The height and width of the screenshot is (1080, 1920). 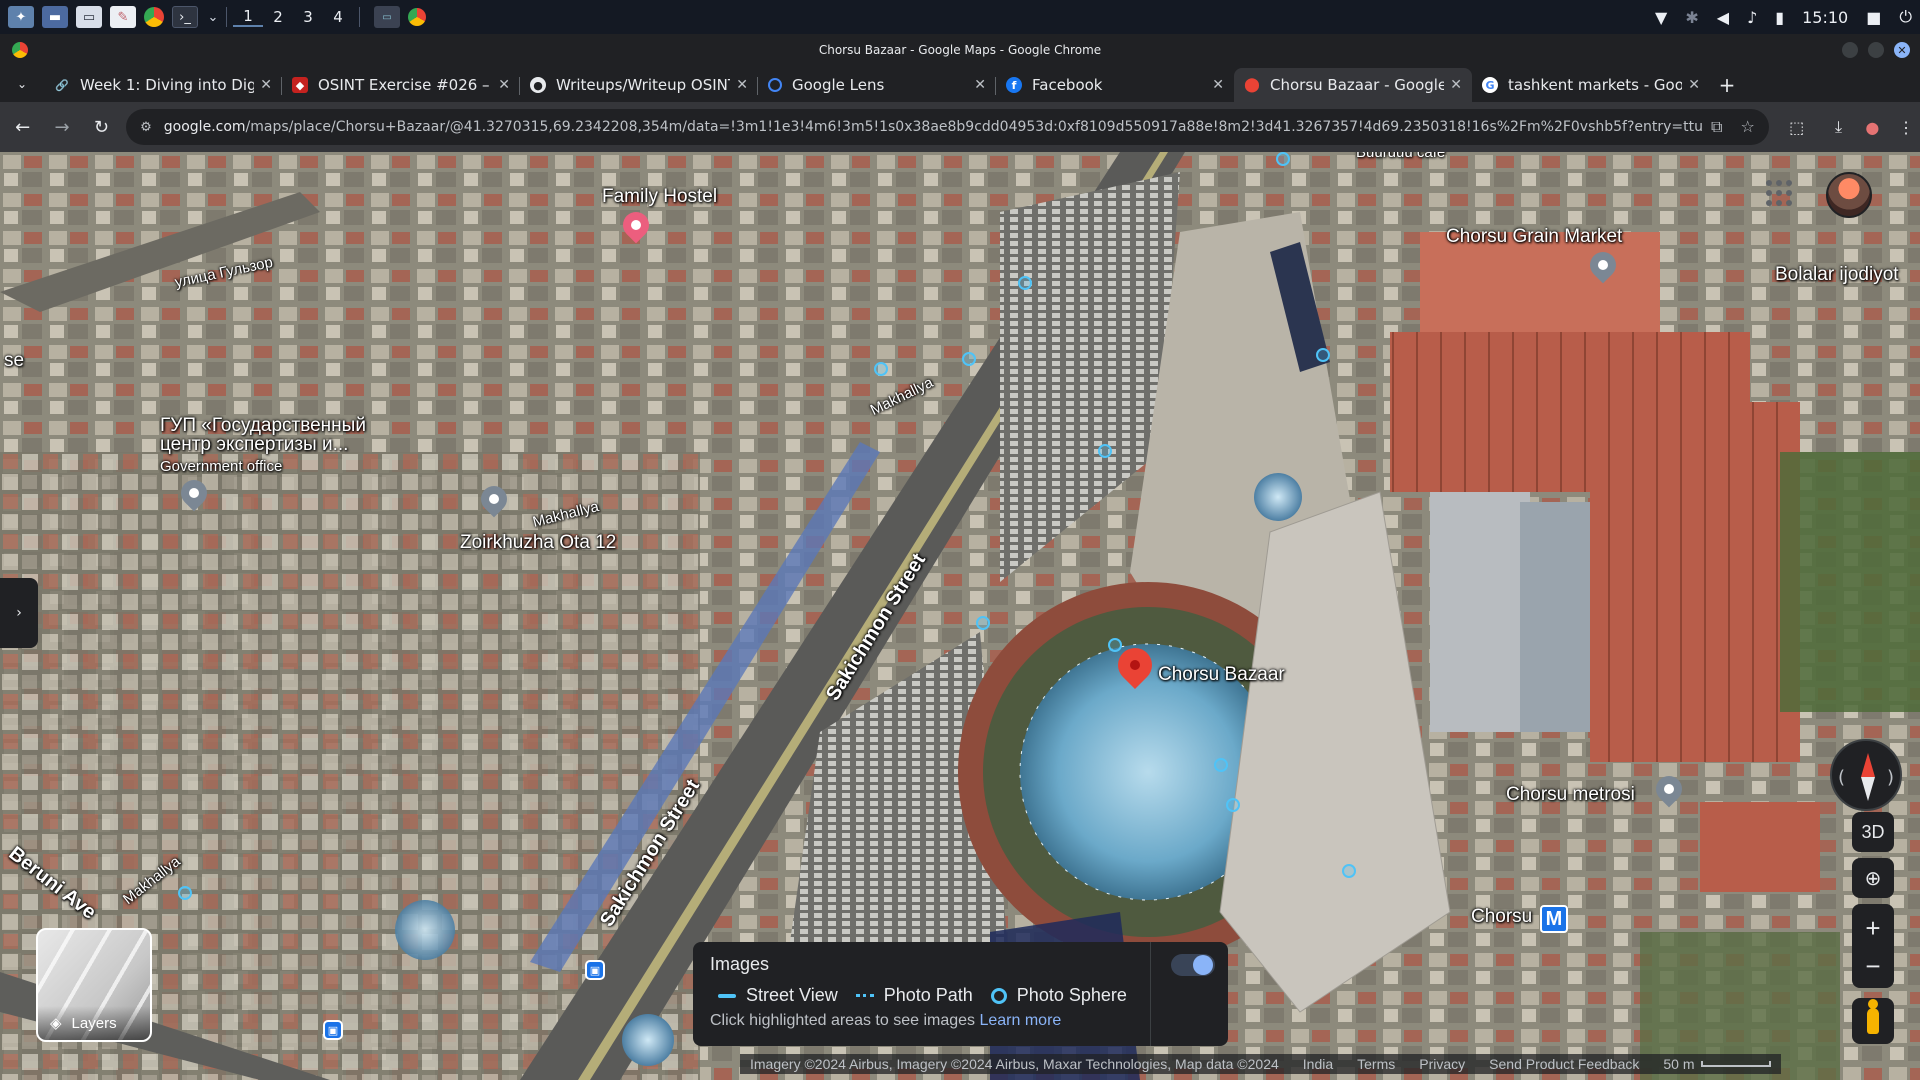 I want to click on metro-station-icon: M, so click(x=1554, y=919).